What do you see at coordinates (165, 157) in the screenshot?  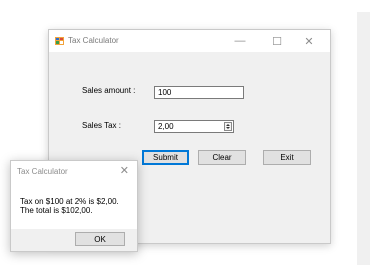 I see `submit-button: Submit` at bounding box center [165, 157].